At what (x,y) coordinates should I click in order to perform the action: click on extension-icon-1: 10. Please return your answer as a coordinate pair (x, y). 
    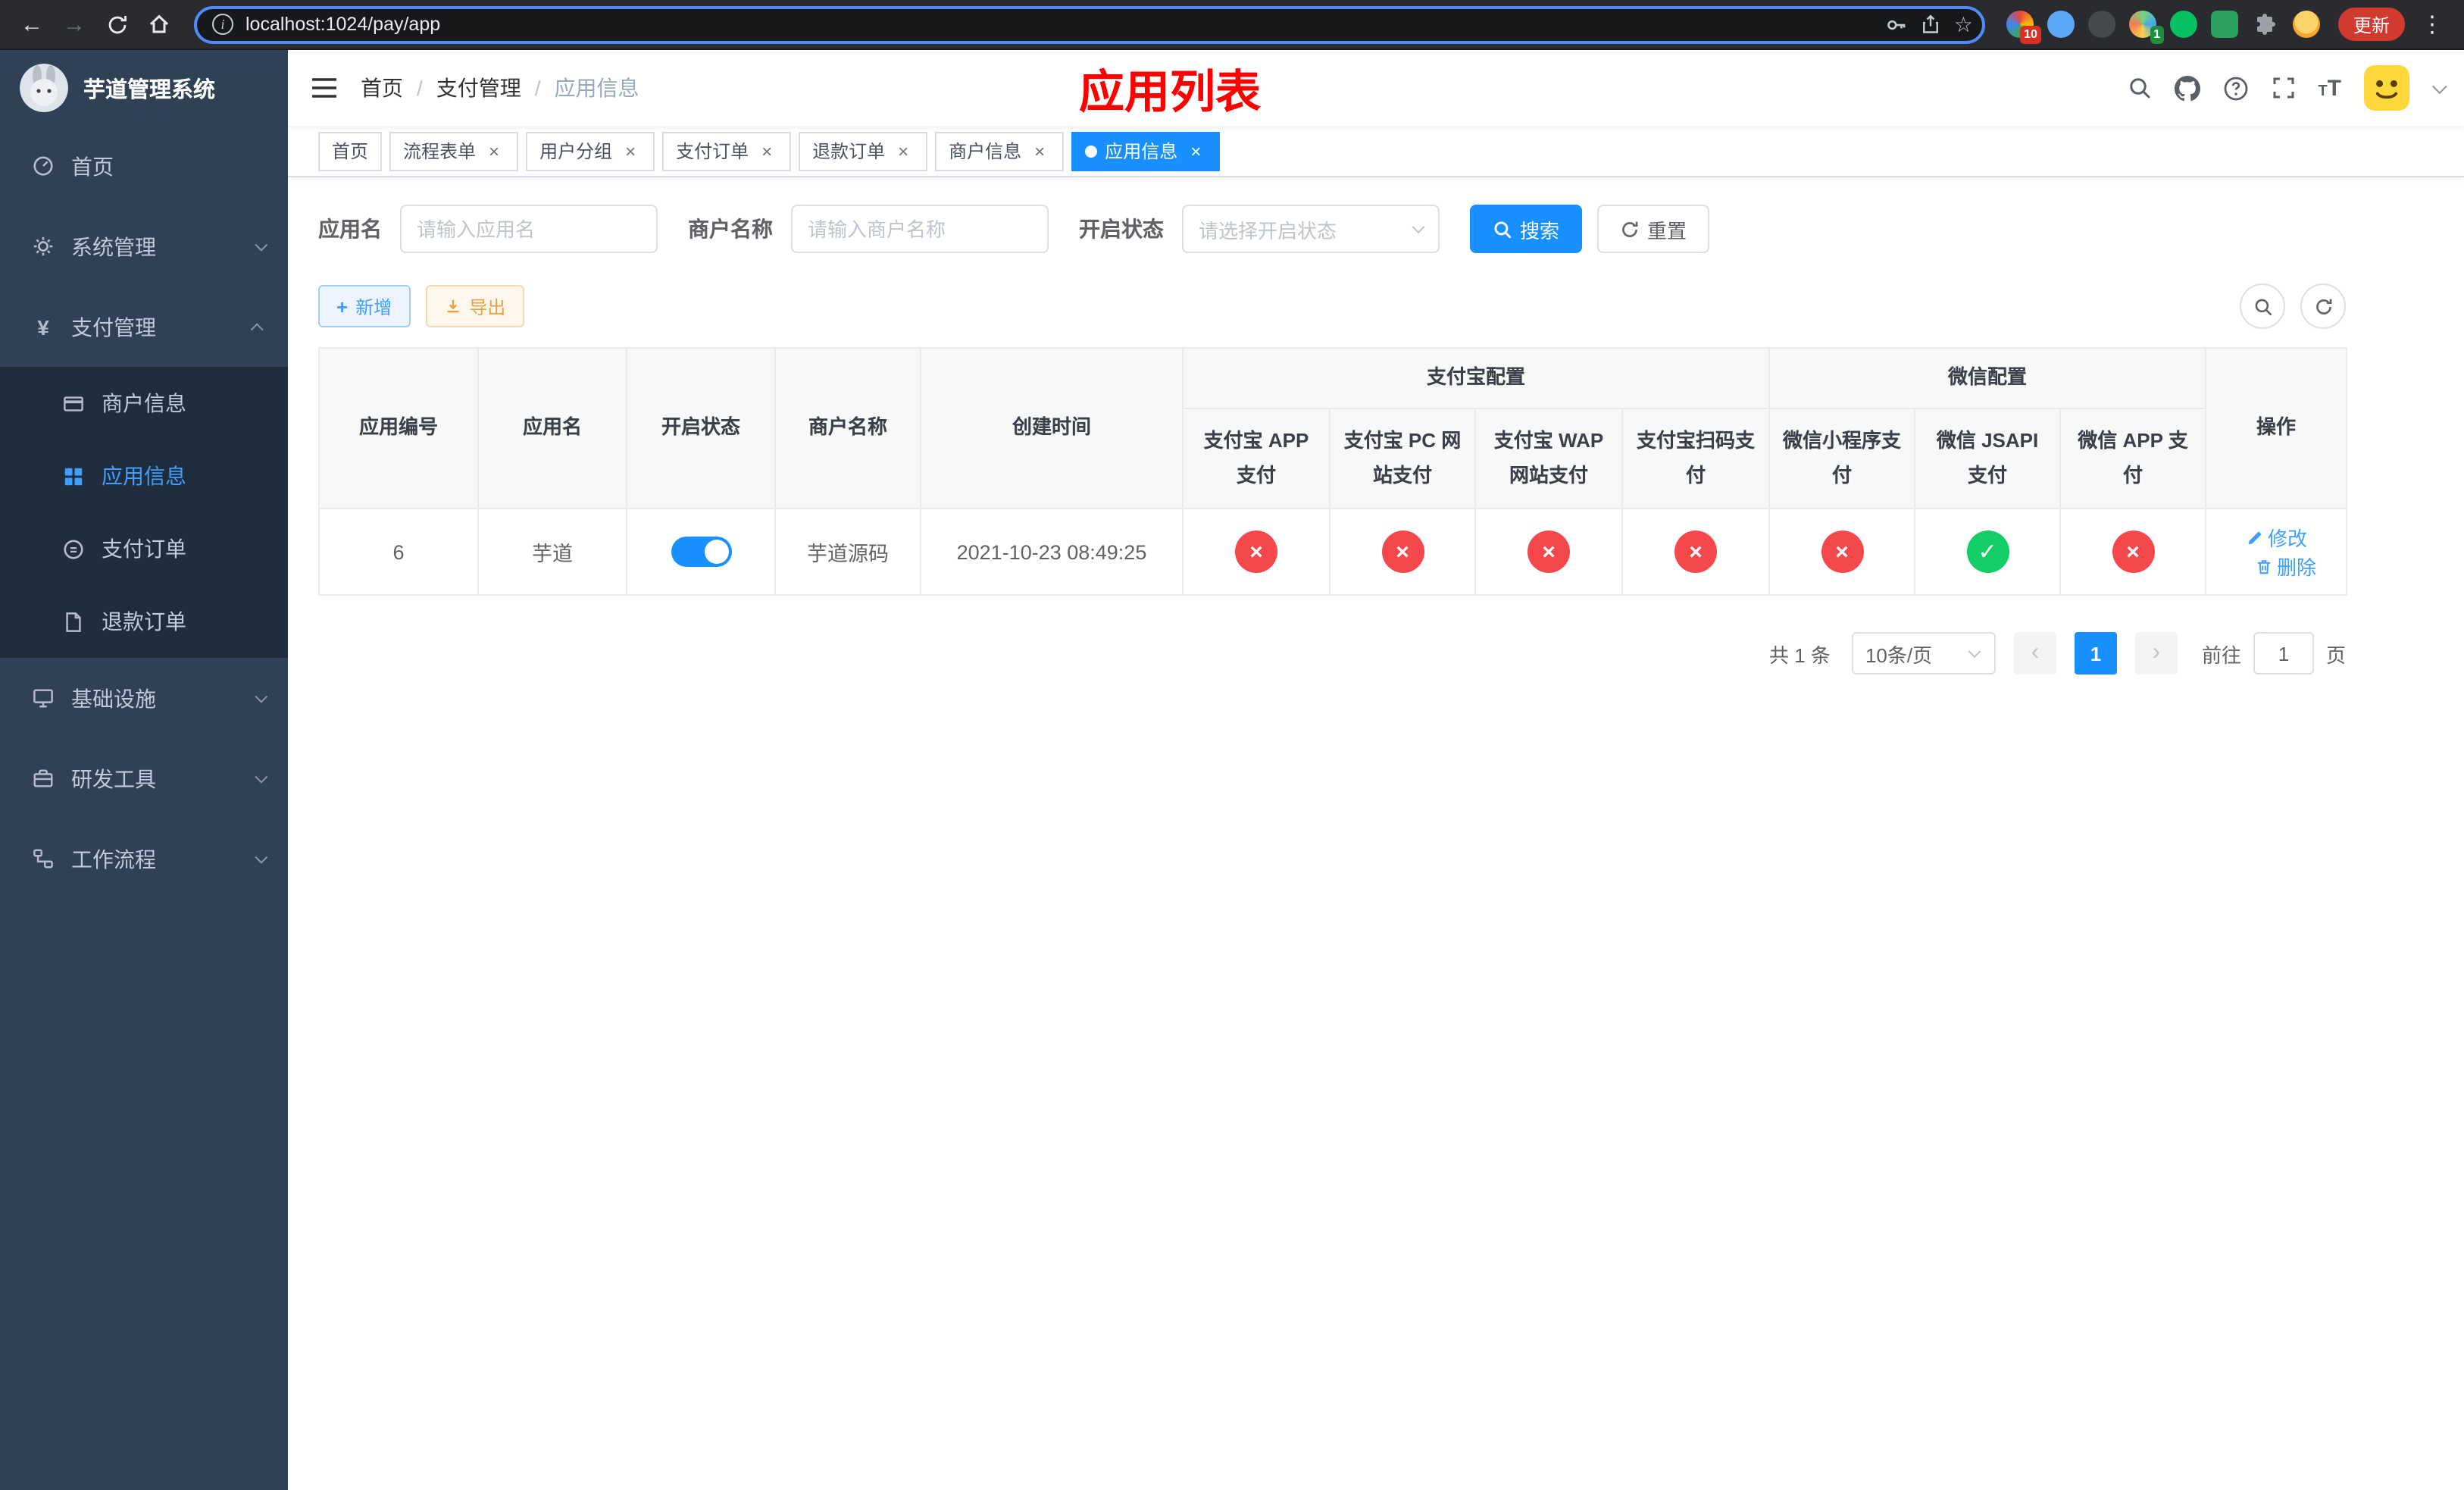
    Looking at the image, I should click on (2023, 28).